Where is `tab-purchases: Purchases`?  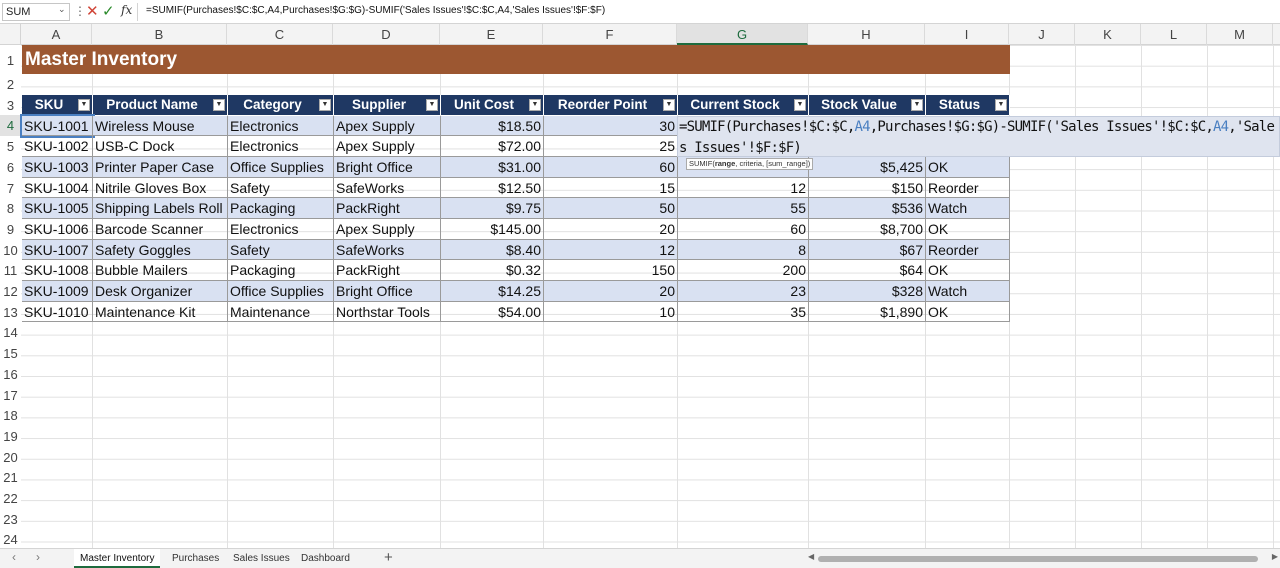
tab-purchases: Purchases is located at coordinates (195, 558).